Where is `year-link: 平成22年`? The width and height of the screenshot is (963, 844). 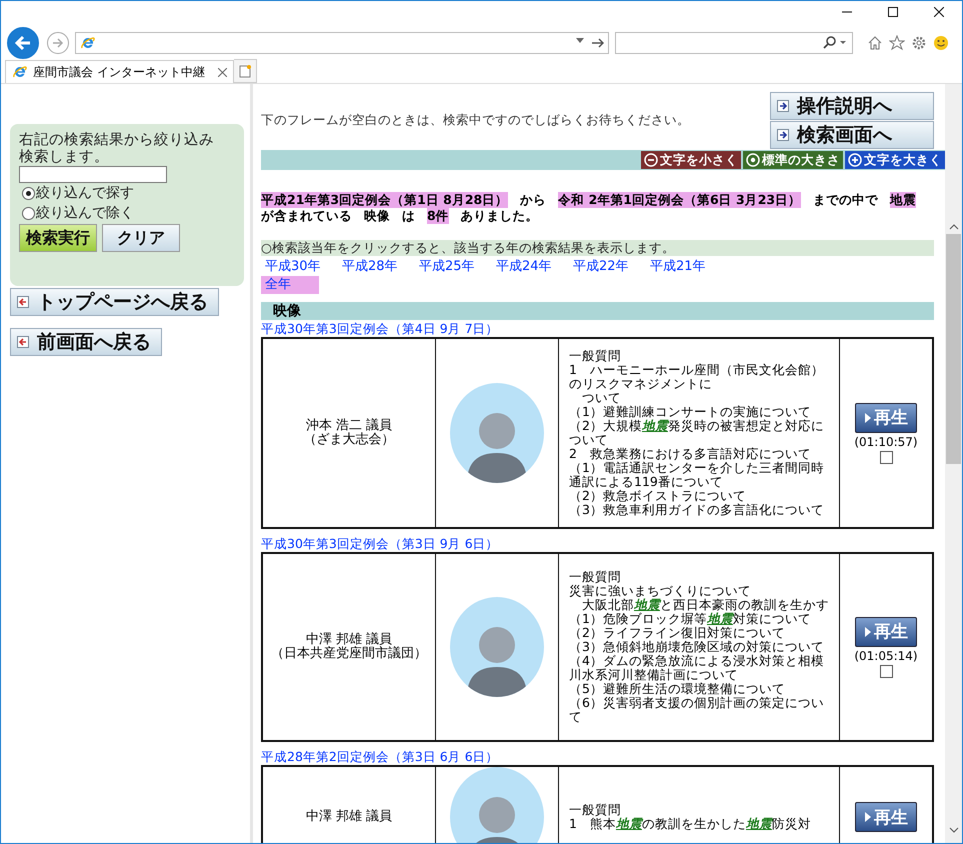 year-link: 平成22年 is located at coordinates (607, 267).